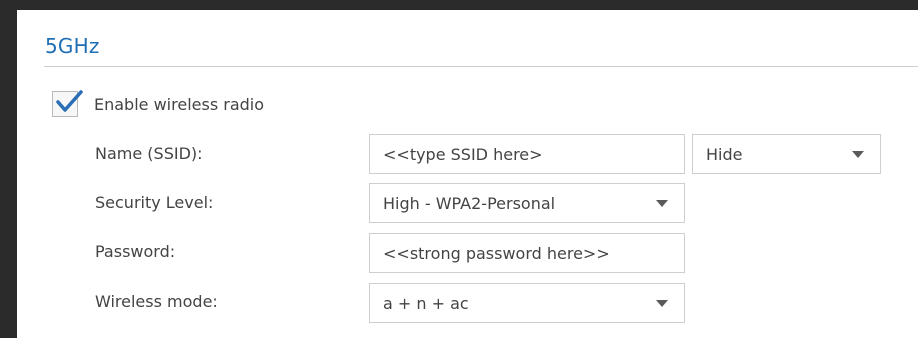  What do you see at coordinates (481, 66) in the screenshot?
I see `section-divider` at bounding box center [481, 66].